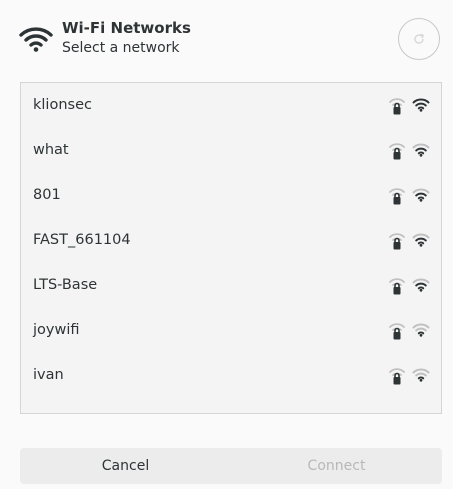  What do you see at coordinates (231, 240) in the screenshot?
I see `network-row: FAST_661104` at bounding box center [231, 240].